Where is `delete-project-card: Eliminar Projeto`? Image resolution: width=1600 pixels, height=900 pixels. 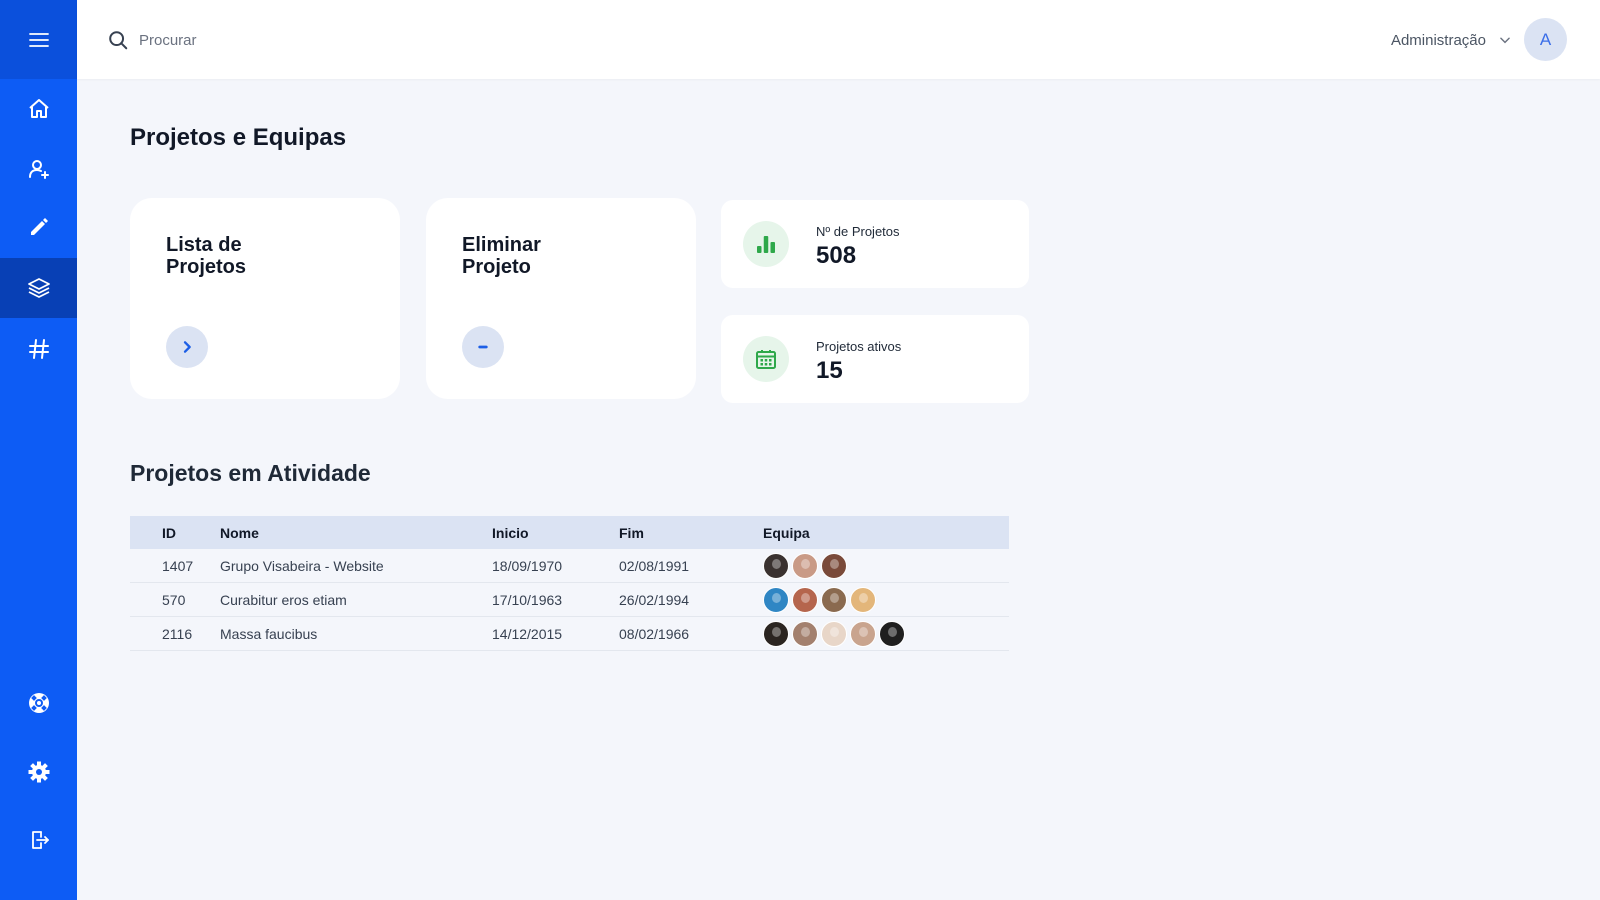
delete-project-card: Eliminar Projeto is located at coordinates (561, 298).